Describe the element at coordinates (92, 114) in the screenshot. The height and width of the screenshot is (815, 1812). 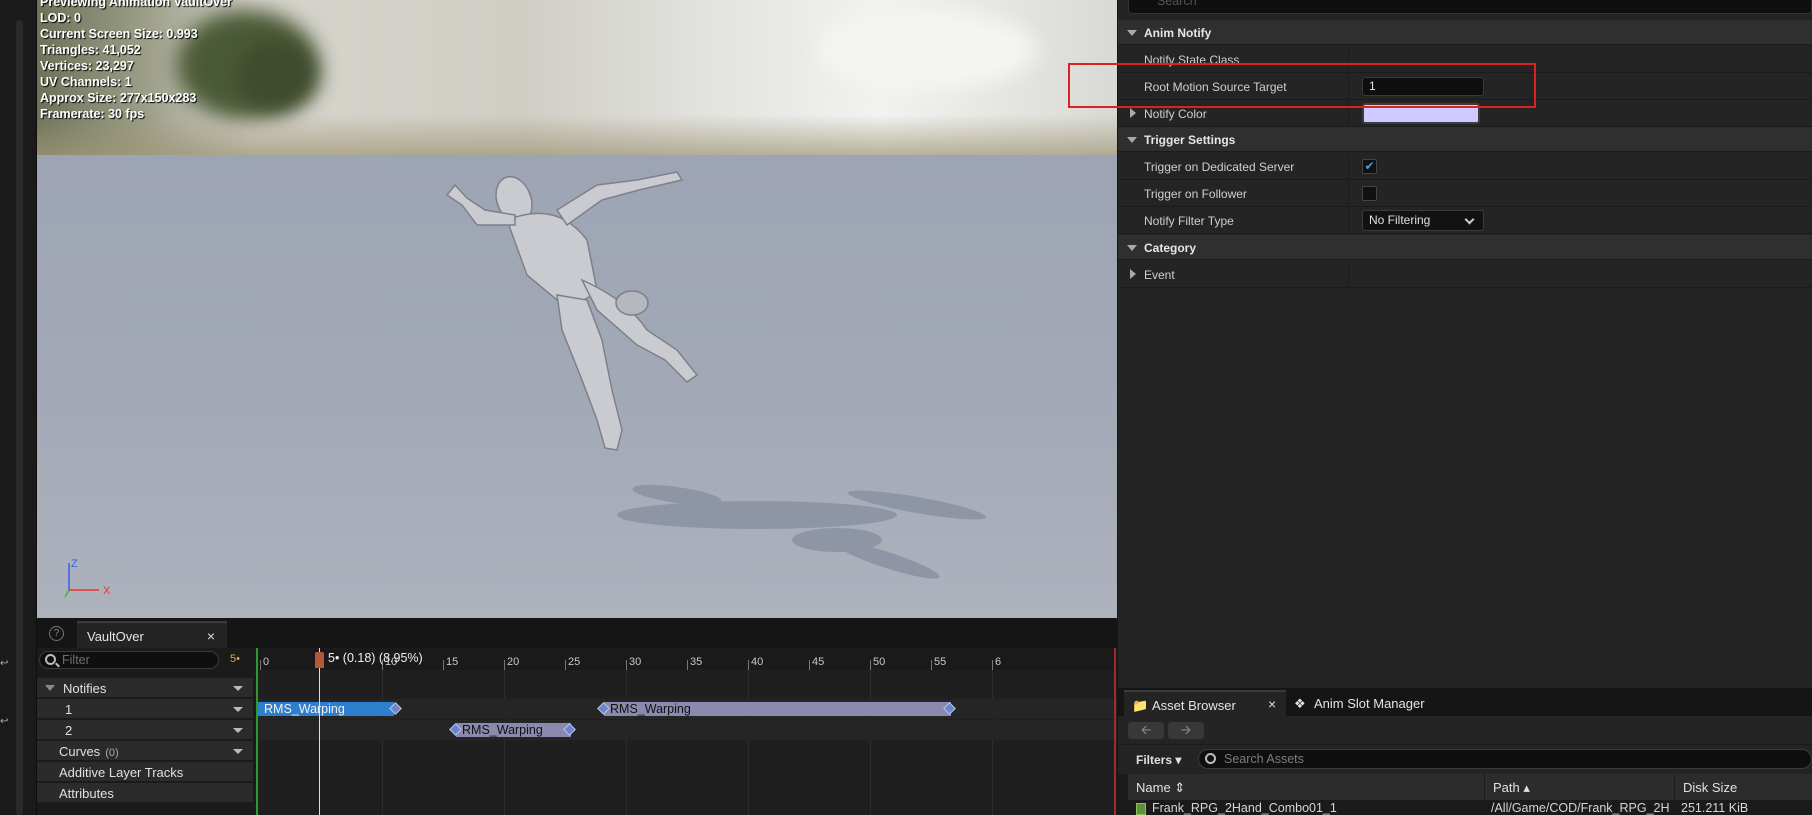
I see `stat-line: Framerate: 30 fps` at that location.